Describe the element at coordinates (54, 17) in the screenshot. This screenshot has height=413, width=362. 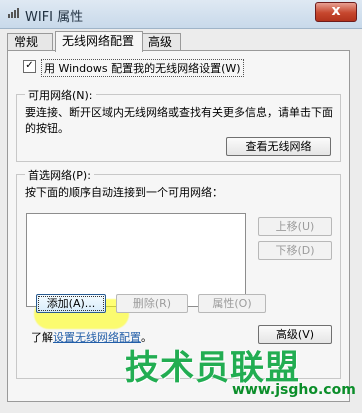
I see `window-title: WIFI 属性` at that location.